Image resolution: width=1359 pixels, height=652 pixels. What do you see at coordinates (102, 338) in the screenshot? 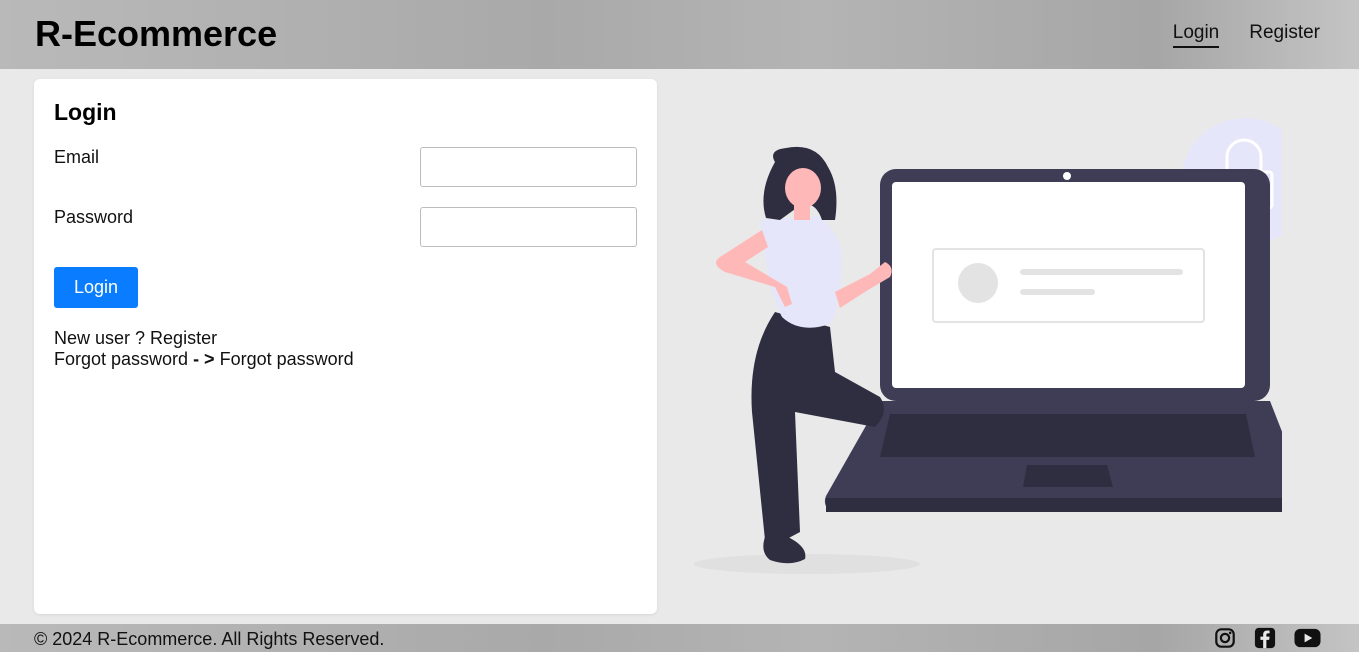
I see `new-user-text: New user ?` at bounding box center [102, 338].